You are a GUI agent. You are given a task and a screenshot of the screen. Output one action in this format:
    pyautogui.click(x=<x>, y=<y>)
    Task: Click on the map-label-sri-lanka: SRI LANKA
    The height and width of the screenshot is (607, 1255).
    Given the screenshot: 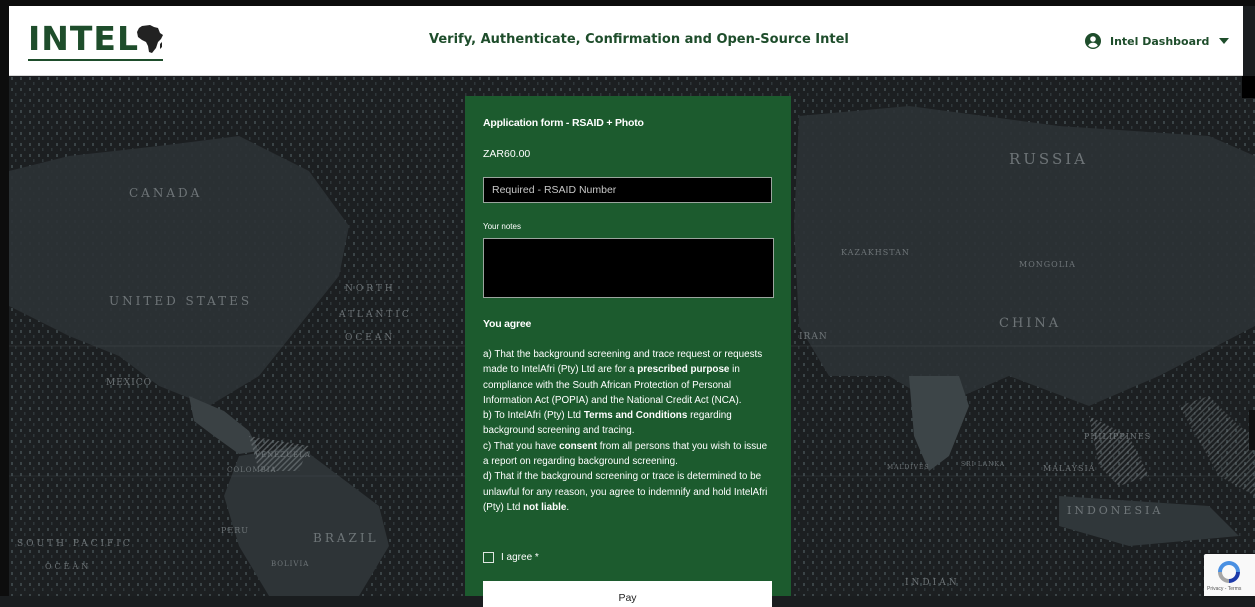 What is the action you would take?
    pyautogui.click(x=983, y=464)
    